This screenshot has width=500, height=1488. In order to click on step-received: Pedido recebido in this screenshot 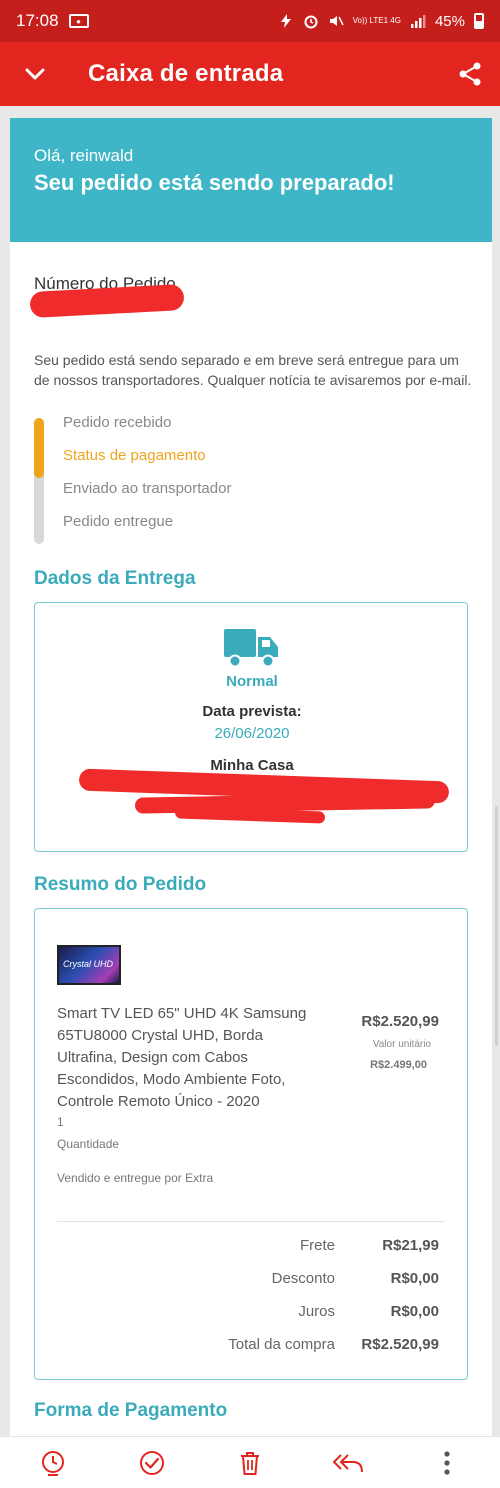, I will do `click(117, 422)`.